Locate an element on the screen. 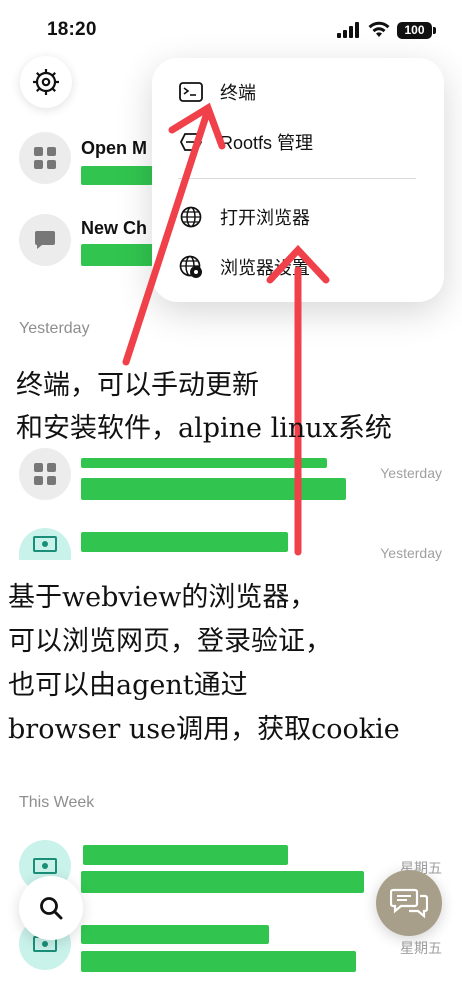  menu-item-rootfs: Rootfs 管理 is located at coordinates (298, 142).